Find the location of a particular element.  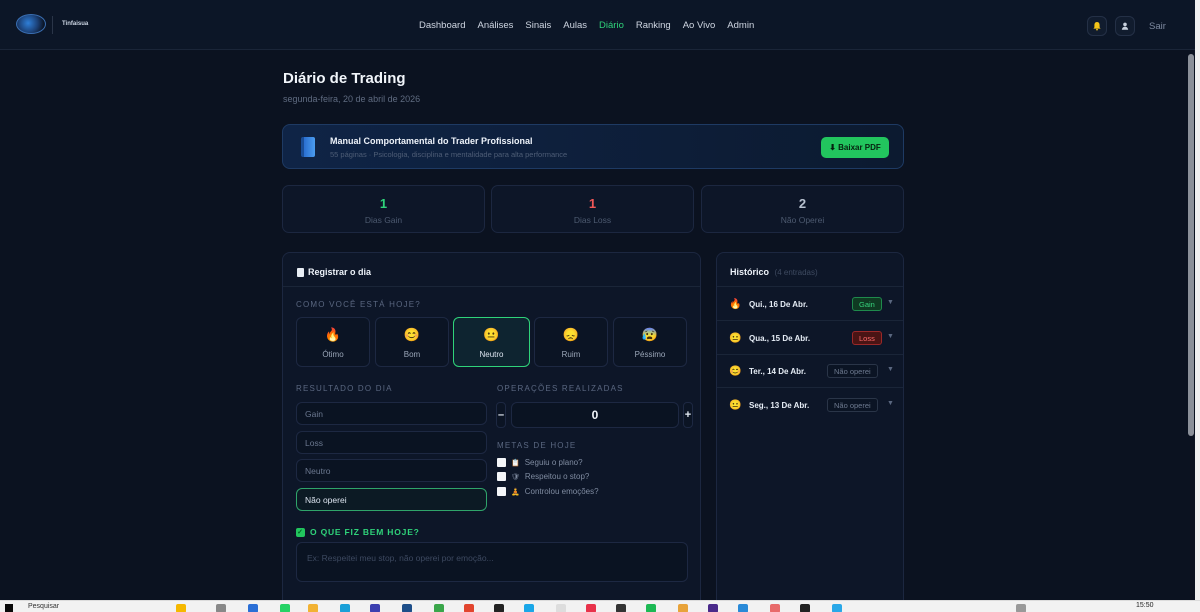

history-row: 😐 Qua., 15 De Abr. Loss ▼ is located at coordinates (810, 338).